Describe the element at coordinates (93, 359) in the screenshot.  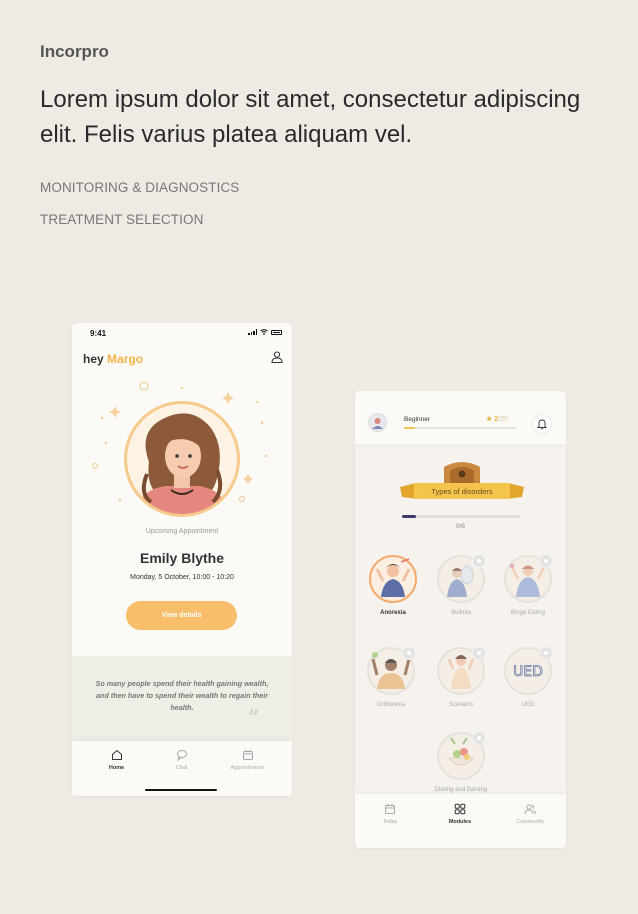
I see `greeting-prefix: hey` at that location.